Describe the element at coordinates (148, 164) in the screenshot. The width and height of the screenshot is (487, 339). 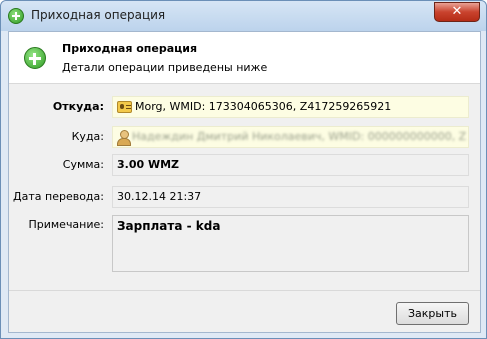
I see `amount-value: 3.00 WMZ` at that location.